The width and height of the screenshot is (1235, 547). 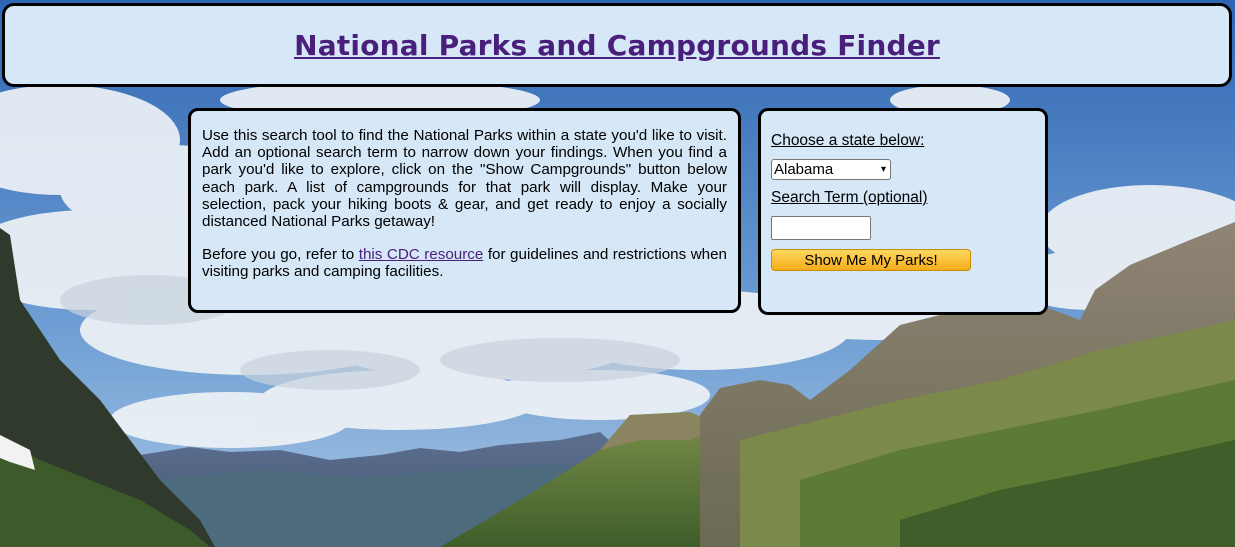 What do you see at coordinates (848, 140) in the screenshot?
I see `state-label: Choose a state below:` at bounding box center [848, 140].